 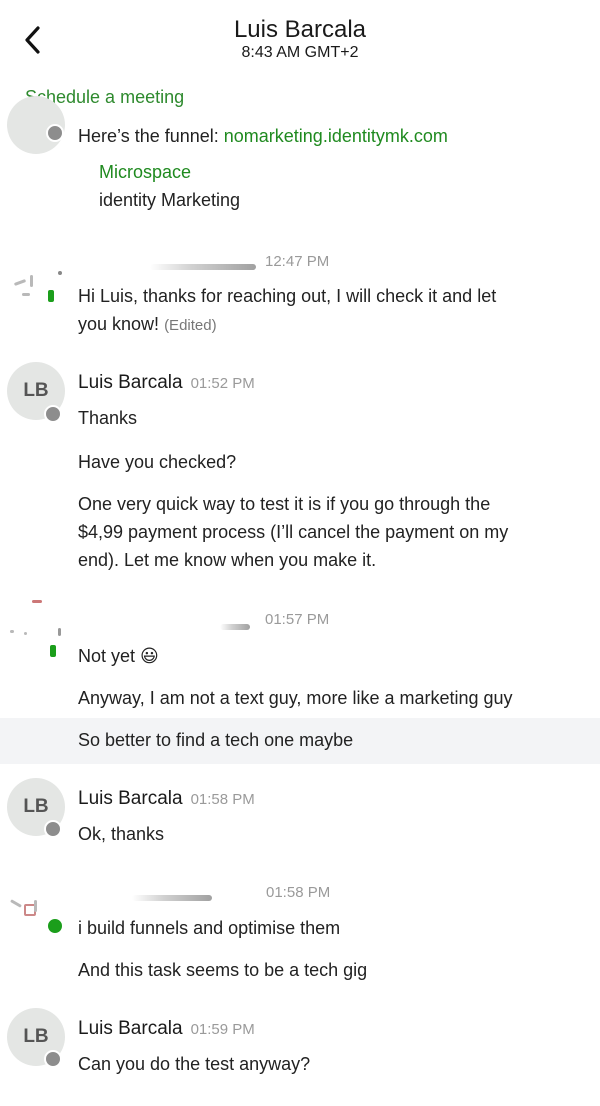 I want to click on message-time: 12:47 PM, so click(x=297, y=261).